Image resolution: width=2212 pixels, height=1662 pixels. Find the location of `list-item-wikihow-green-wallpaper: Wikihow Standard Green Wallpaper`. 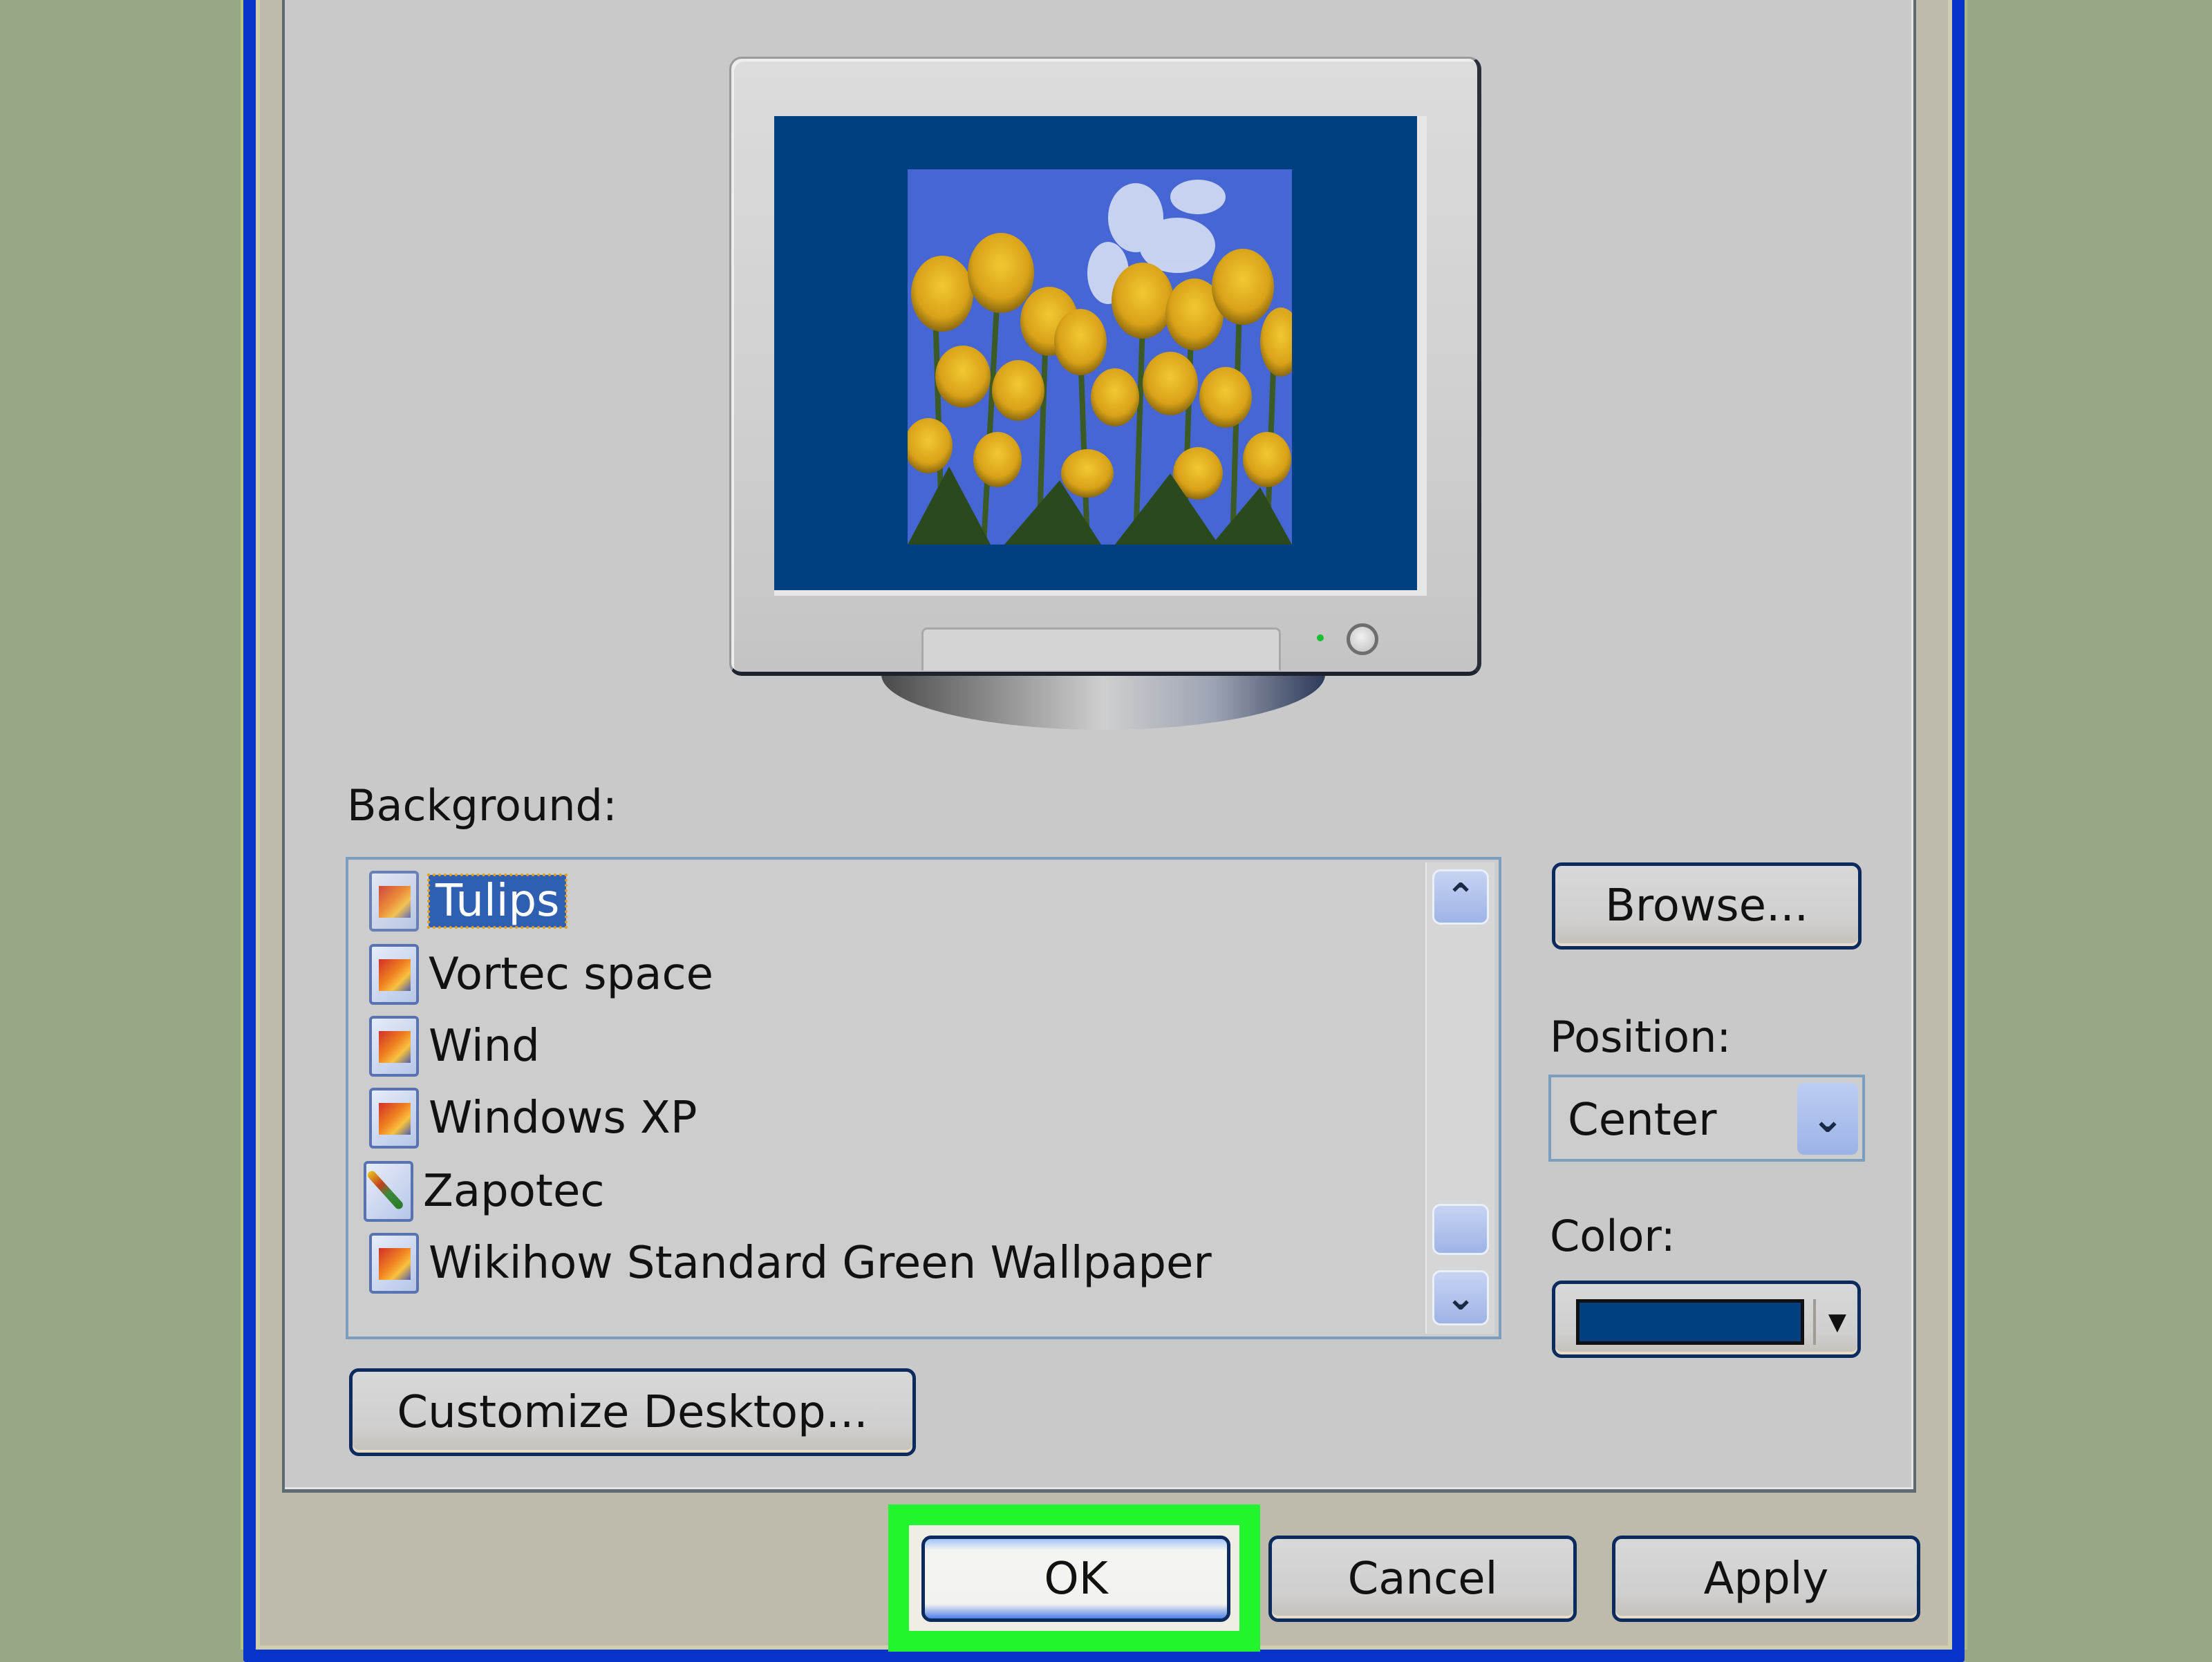

list-item-wikihow-green-wallpaper: Wikihow Standard Green Wallpaper is located at coordinates (791, 1263).